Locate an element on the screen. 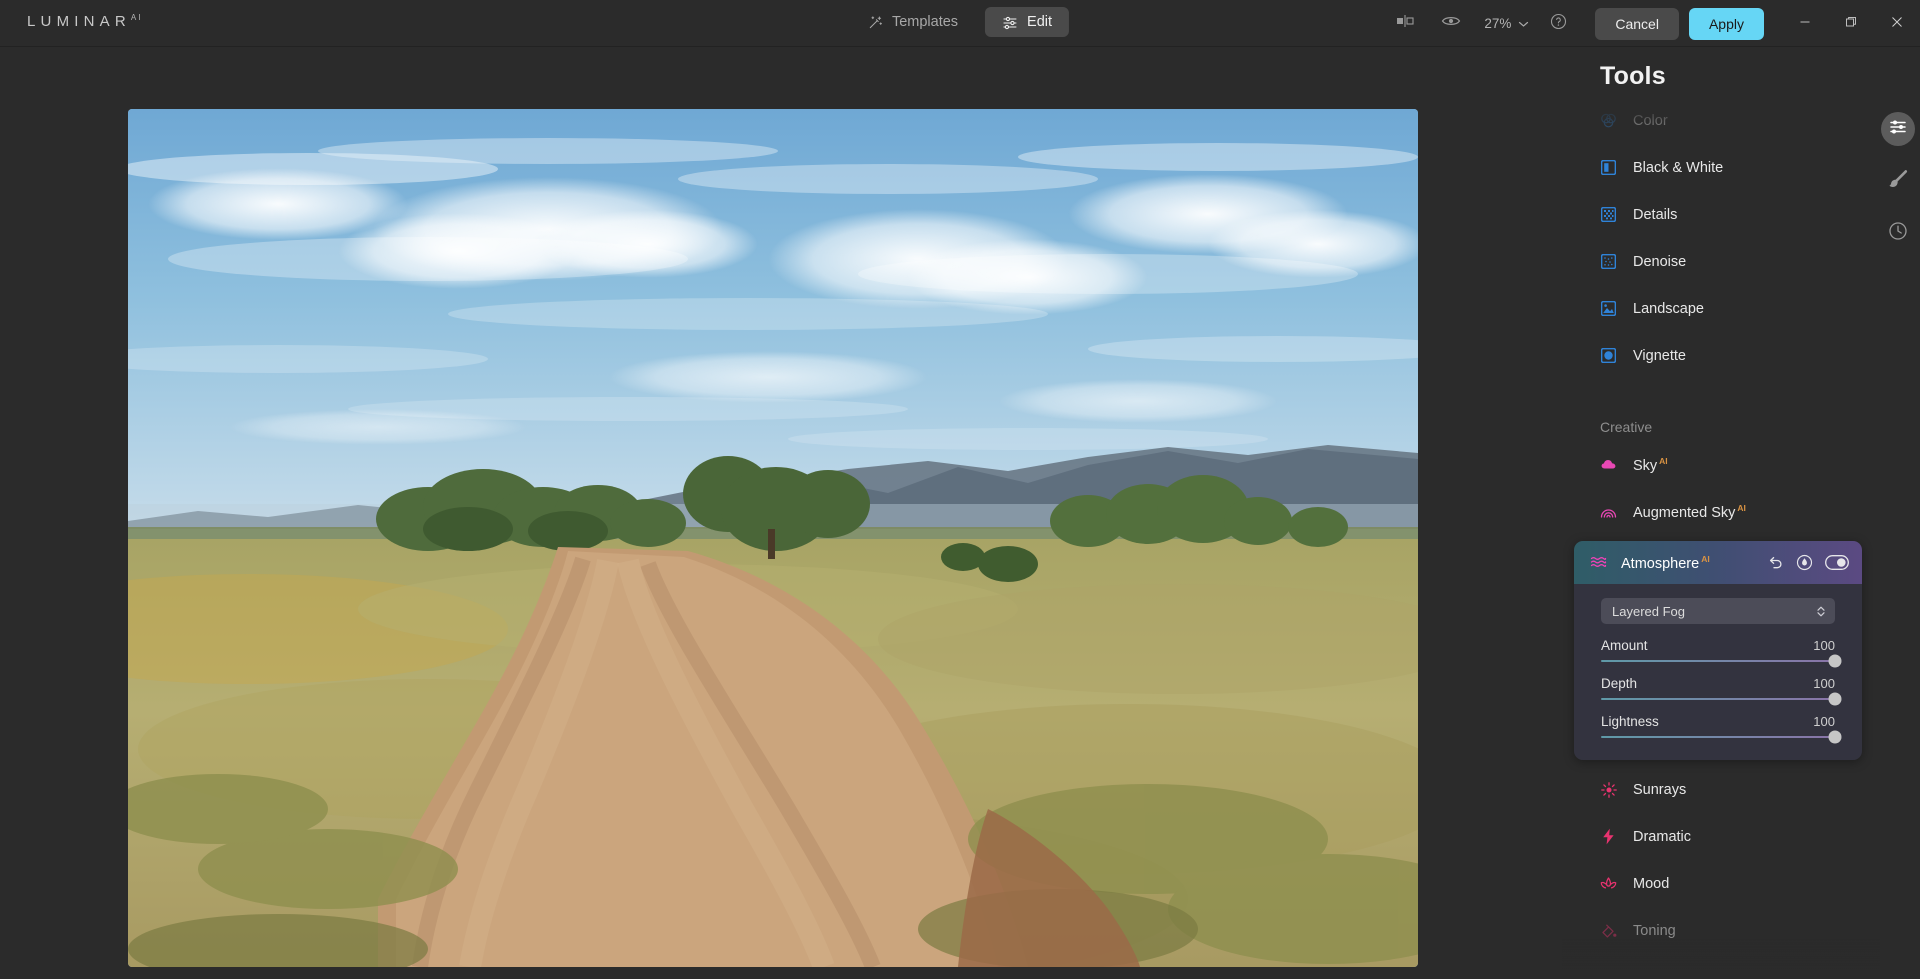 The image size is (1920, 979). tool-item-details: Details is located at coordinates (1721, 214).